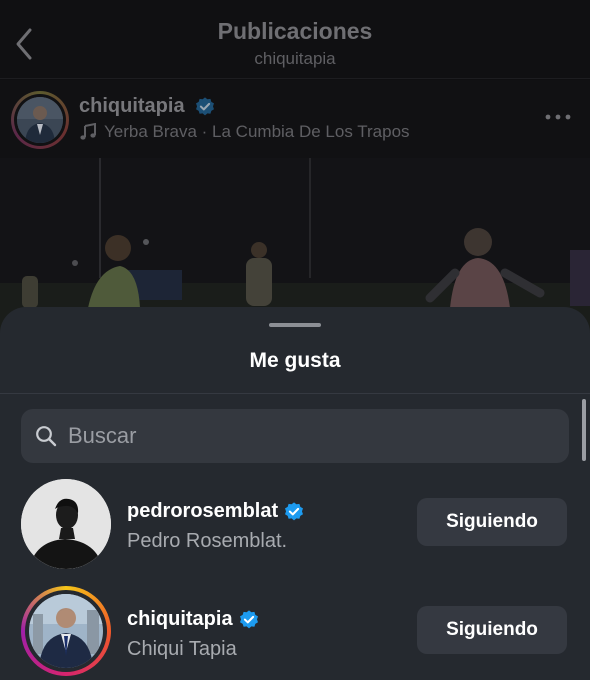  Describe the element at coordinates (46, 436) in the screenshot. I see `search-icon` at that location.